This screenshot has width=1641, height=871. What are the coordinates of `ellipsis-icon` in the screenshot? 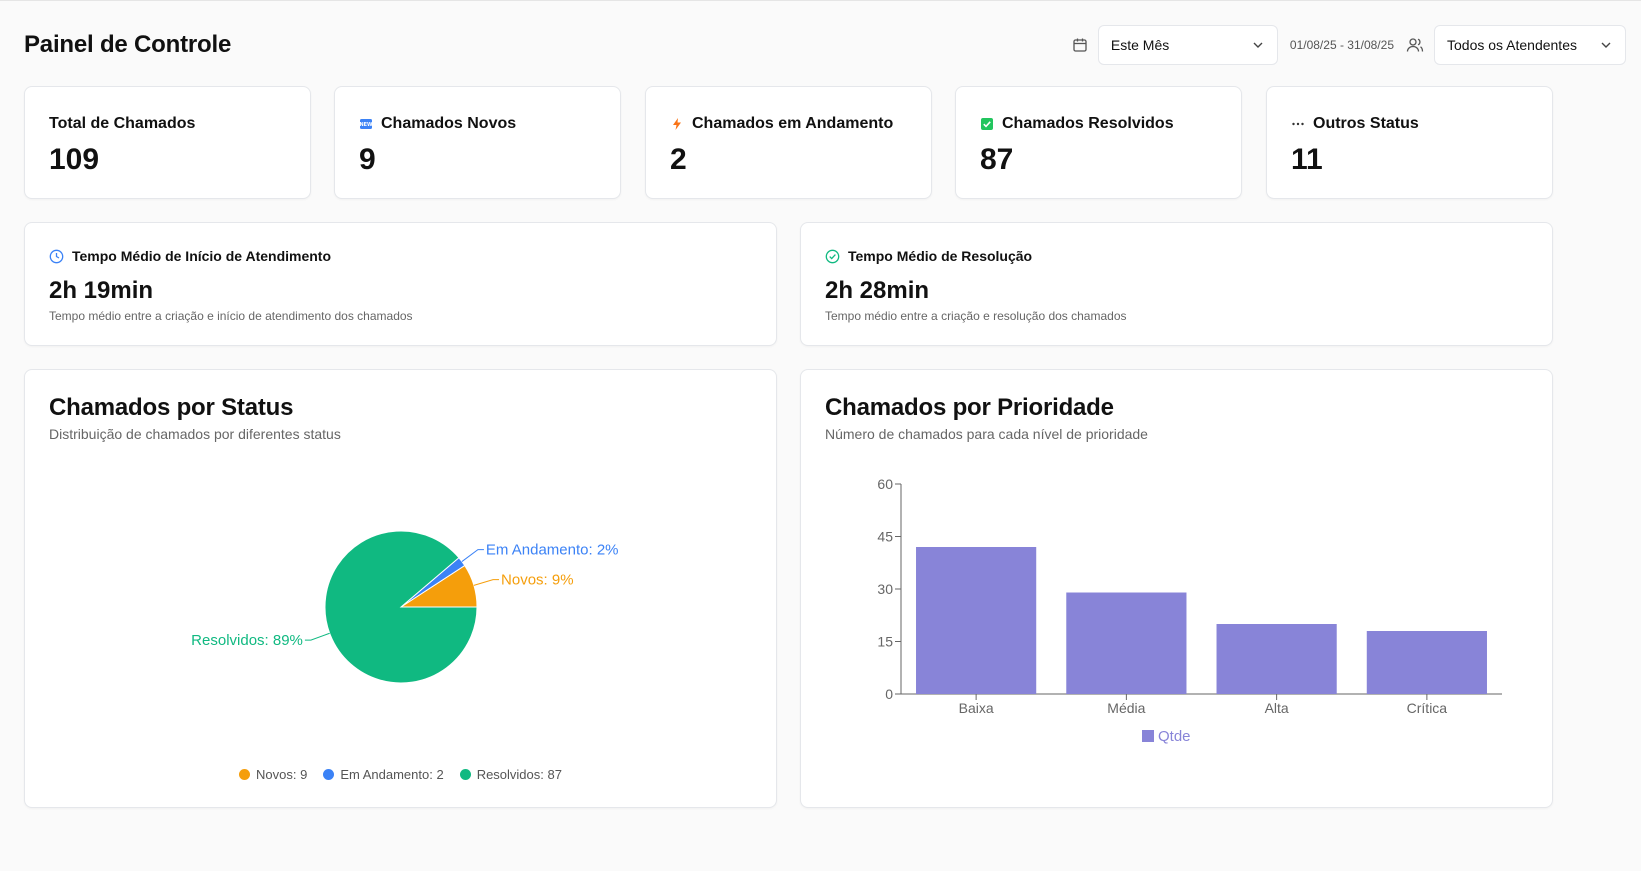 It's located at (1298, 124).